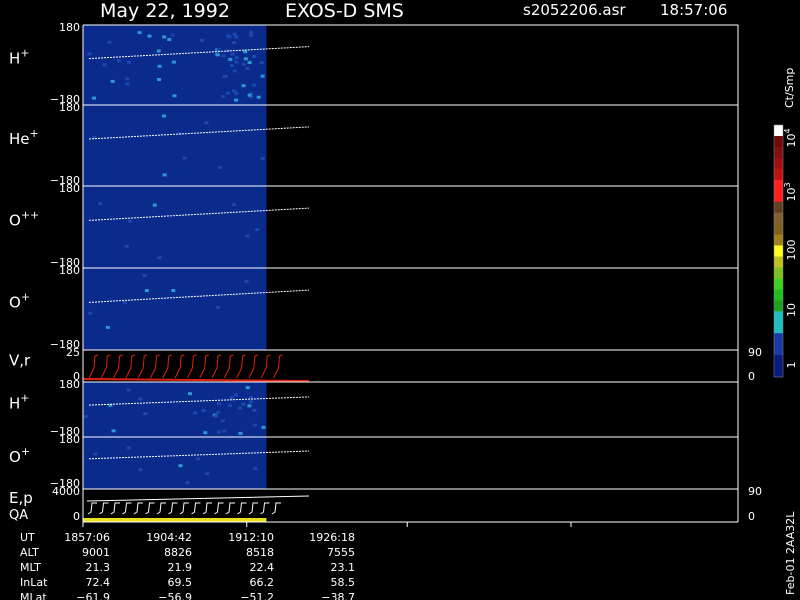 The width and height of the screenshot is (800, 600). Describe the element at coordinates (165, 11) in the screenshot. I see `plot-date: May 22, 1992` at that location.